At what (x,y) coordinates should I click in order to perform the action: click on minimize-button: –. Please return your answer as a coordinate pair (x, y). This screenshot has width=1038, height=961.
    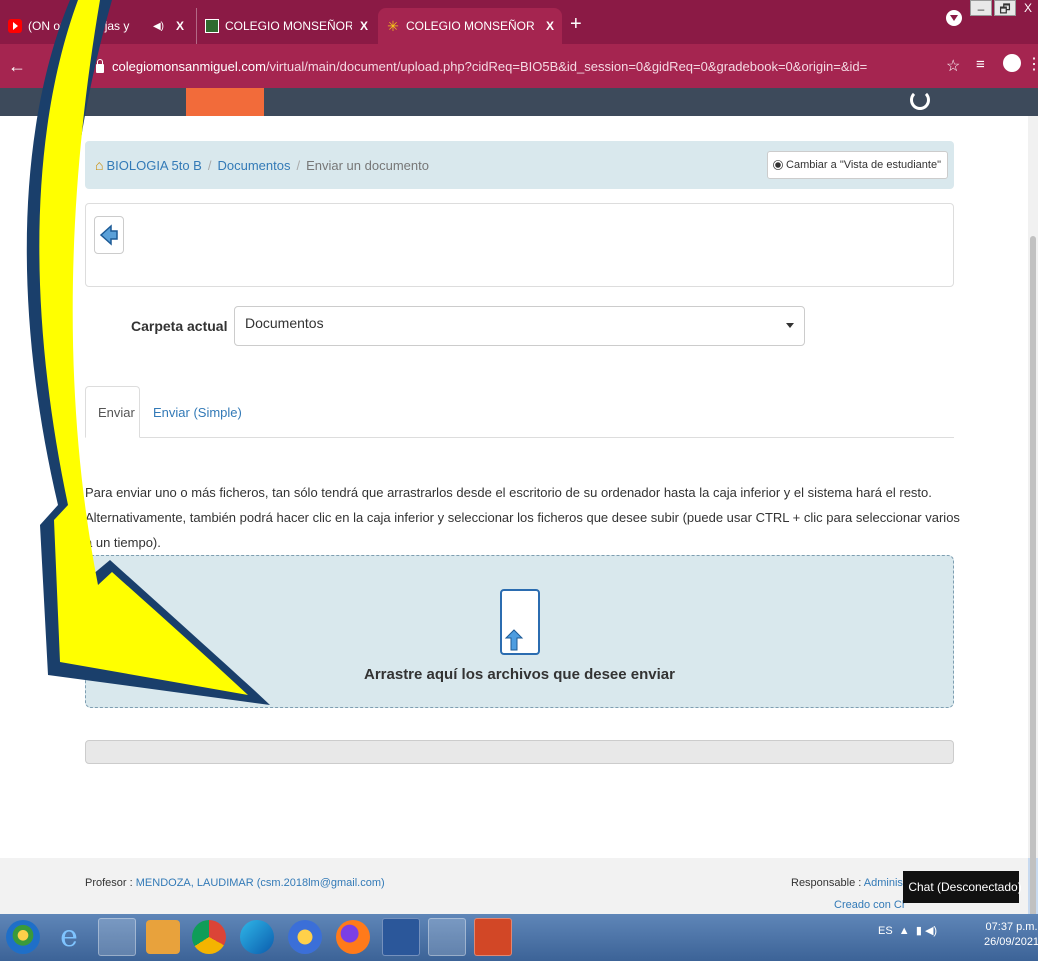
    Looking at the image, I should click on (981, 8).